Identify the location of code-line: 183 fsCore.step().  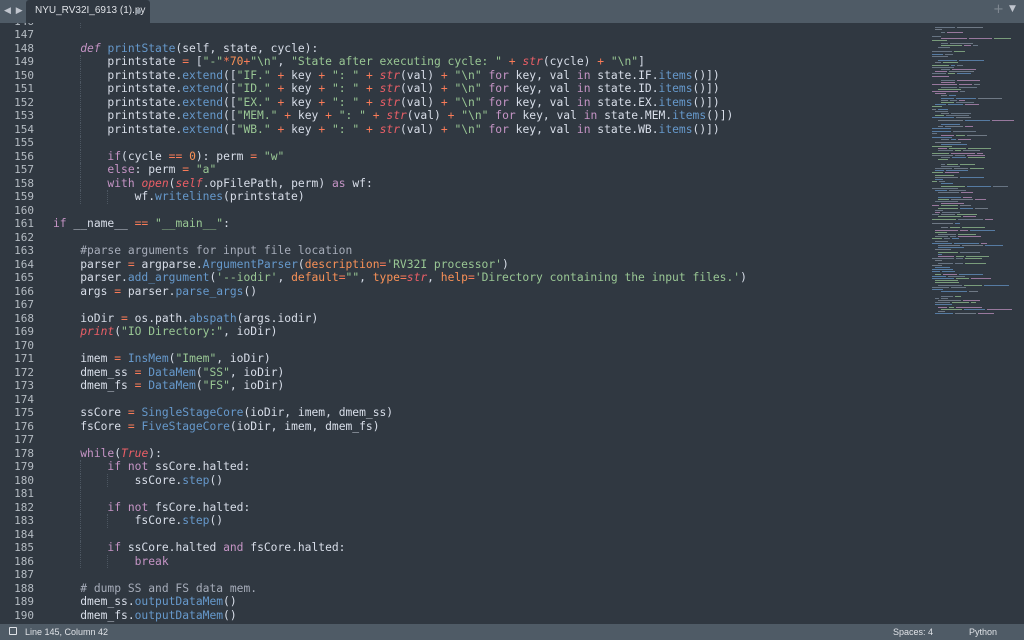
(460, 521).